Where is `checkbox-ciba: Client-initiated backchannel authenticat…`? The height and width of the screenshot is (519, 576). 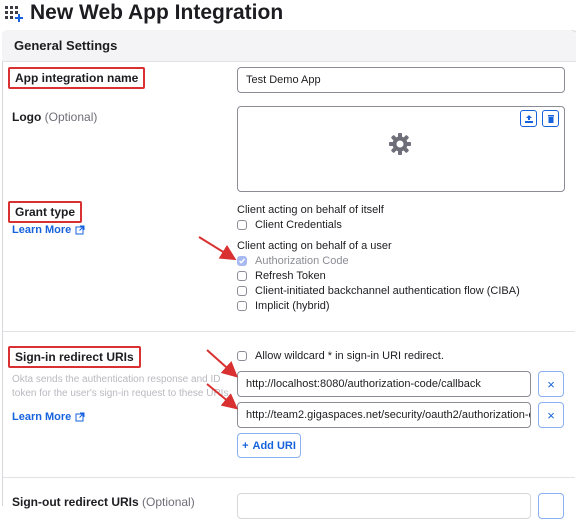 checkbox-ciba: Client-initiated backchannel authenticat… is located at coordinates (378, 291).